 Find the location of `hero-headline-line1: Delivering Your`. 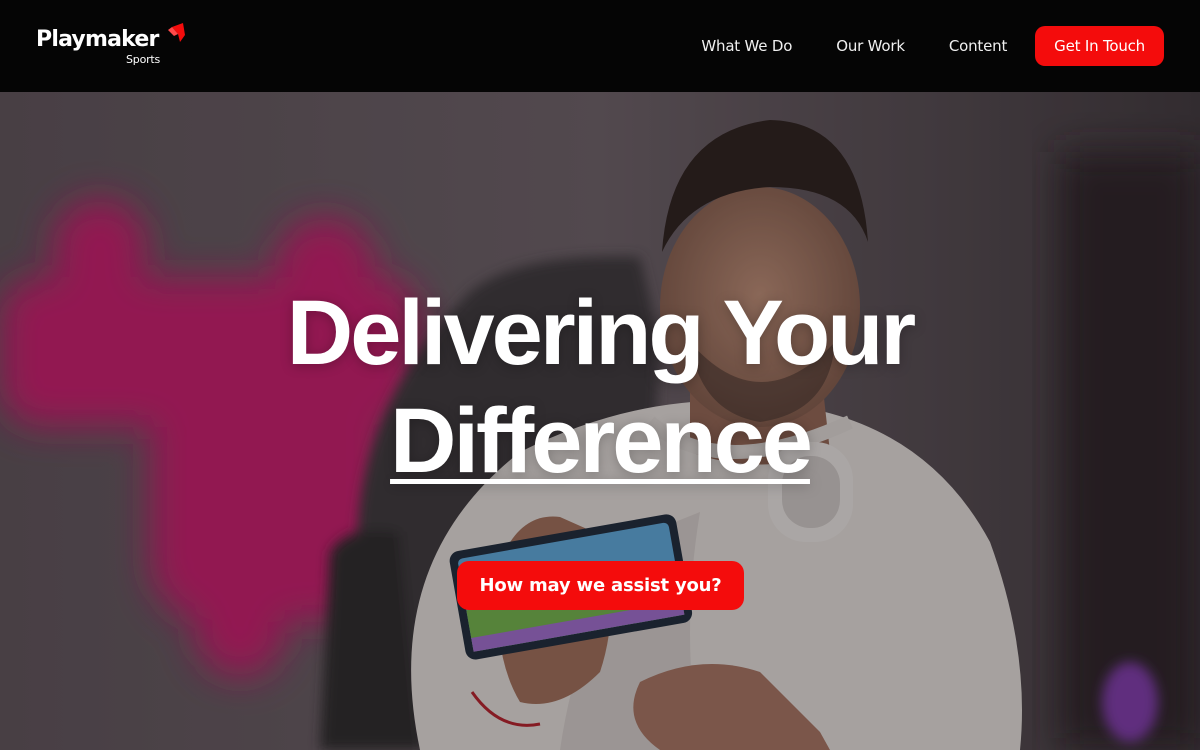

hero-headline-line1: Delivering Your is located at coordinates (601, 333).